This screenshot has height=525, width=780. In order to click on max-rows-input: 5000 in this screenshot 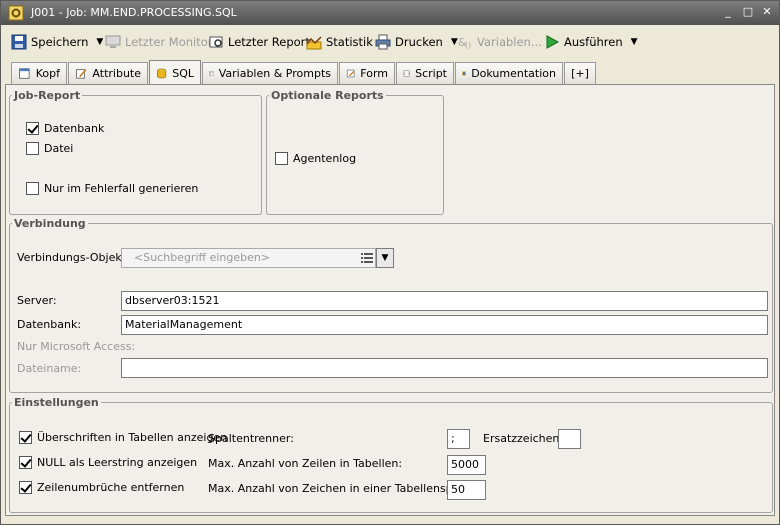, I will do `click(466, 465)`.